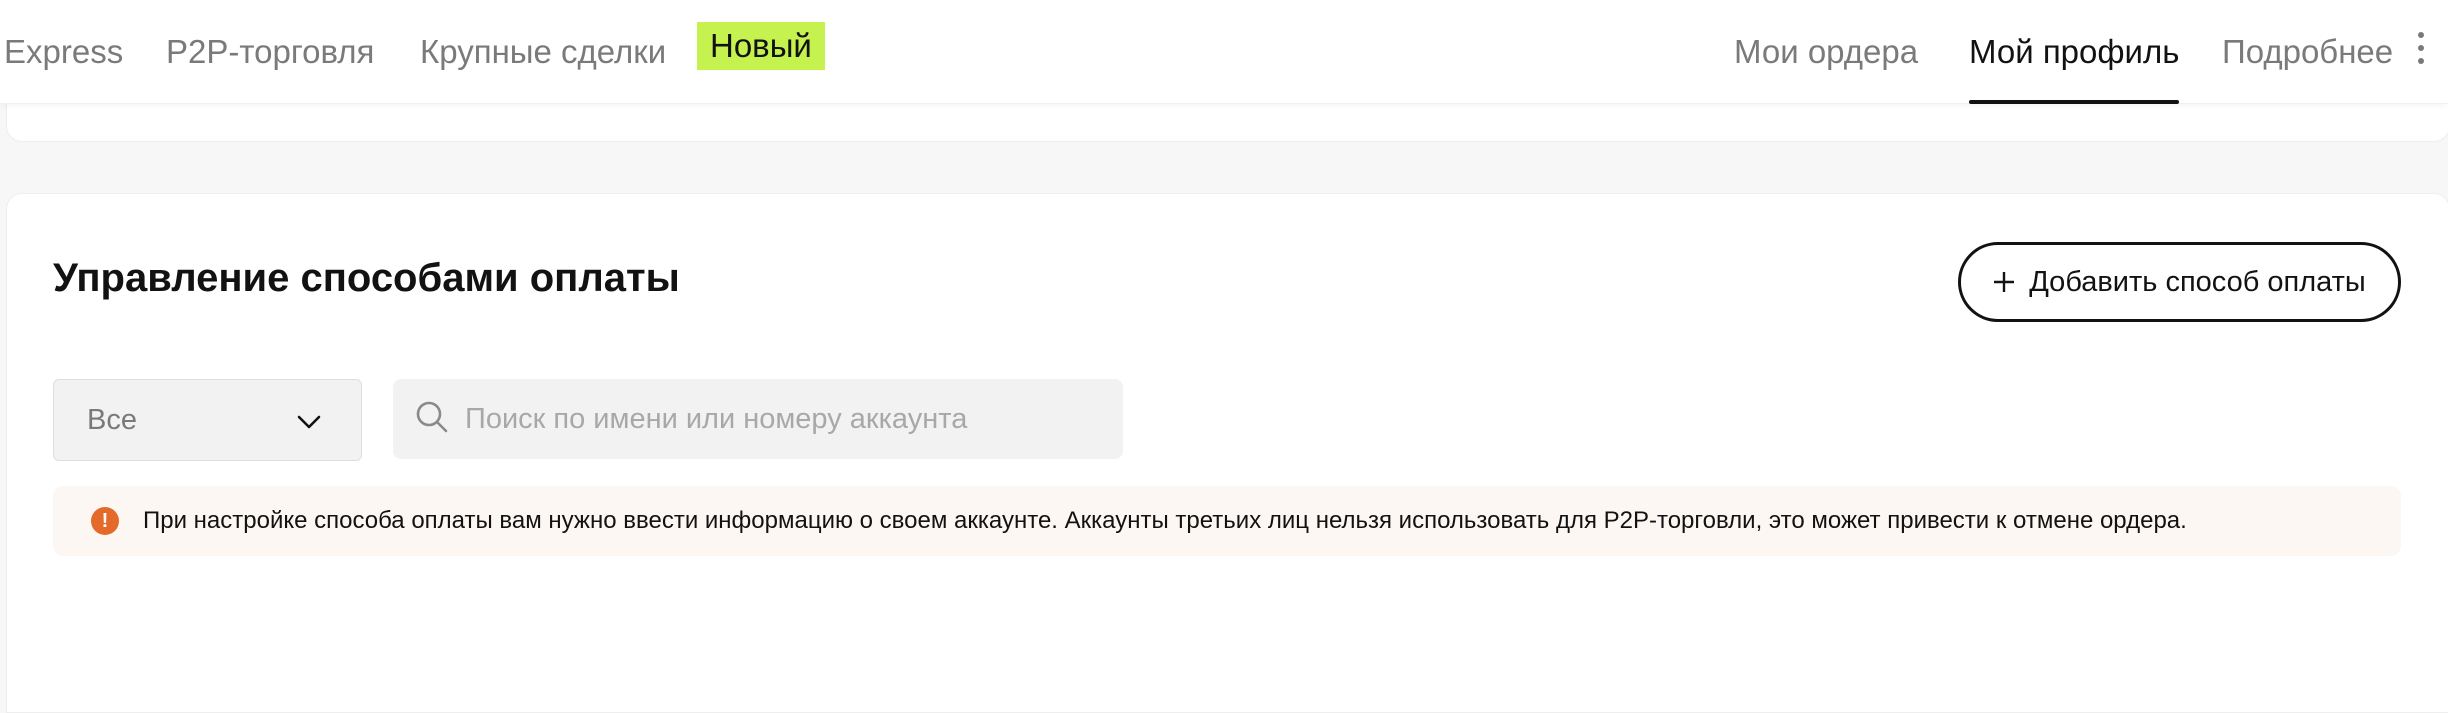  What do you see at coordinates (432, 419) in the screenshot?
I see `search-icon` at bounding box center [432, 419].